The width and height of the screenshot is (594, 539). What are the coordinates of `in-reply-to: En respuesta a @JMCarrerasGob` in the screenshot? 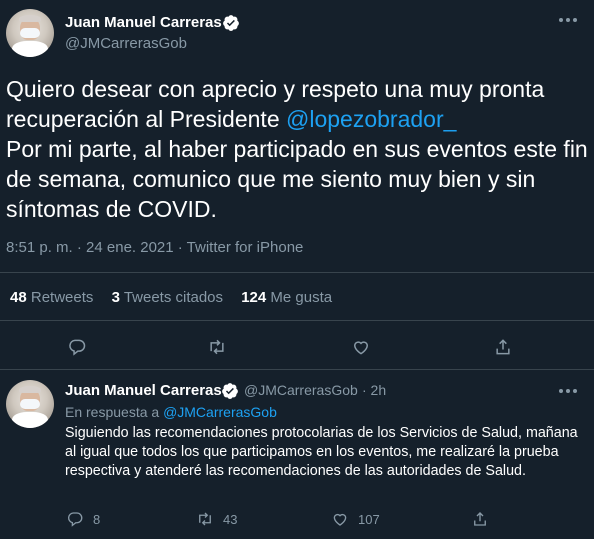 It's located at (171, 412).